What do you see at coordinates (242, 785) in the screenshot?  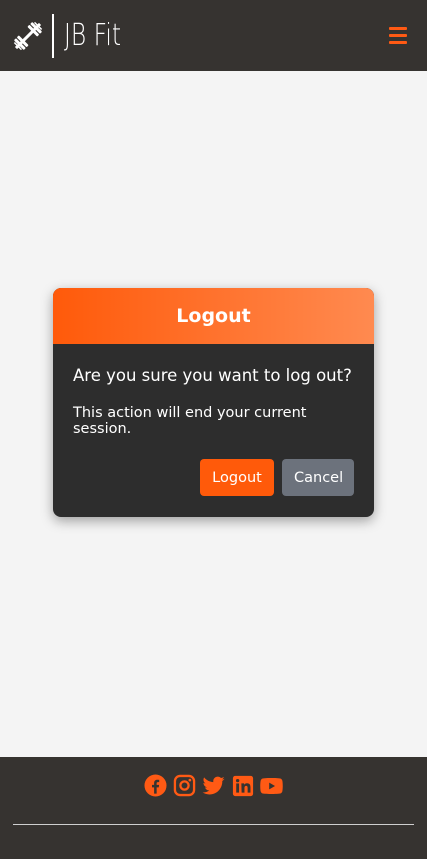 I see `linkedin-icon` at bounding box center [242, 785].